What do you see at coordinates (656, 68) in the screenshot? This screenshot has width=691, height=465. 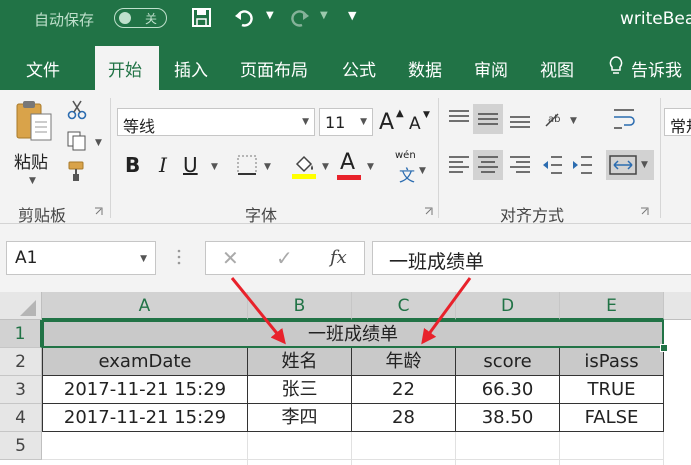 I see `tab-tell-me: 告诉我` at bounding box center [656, 68].